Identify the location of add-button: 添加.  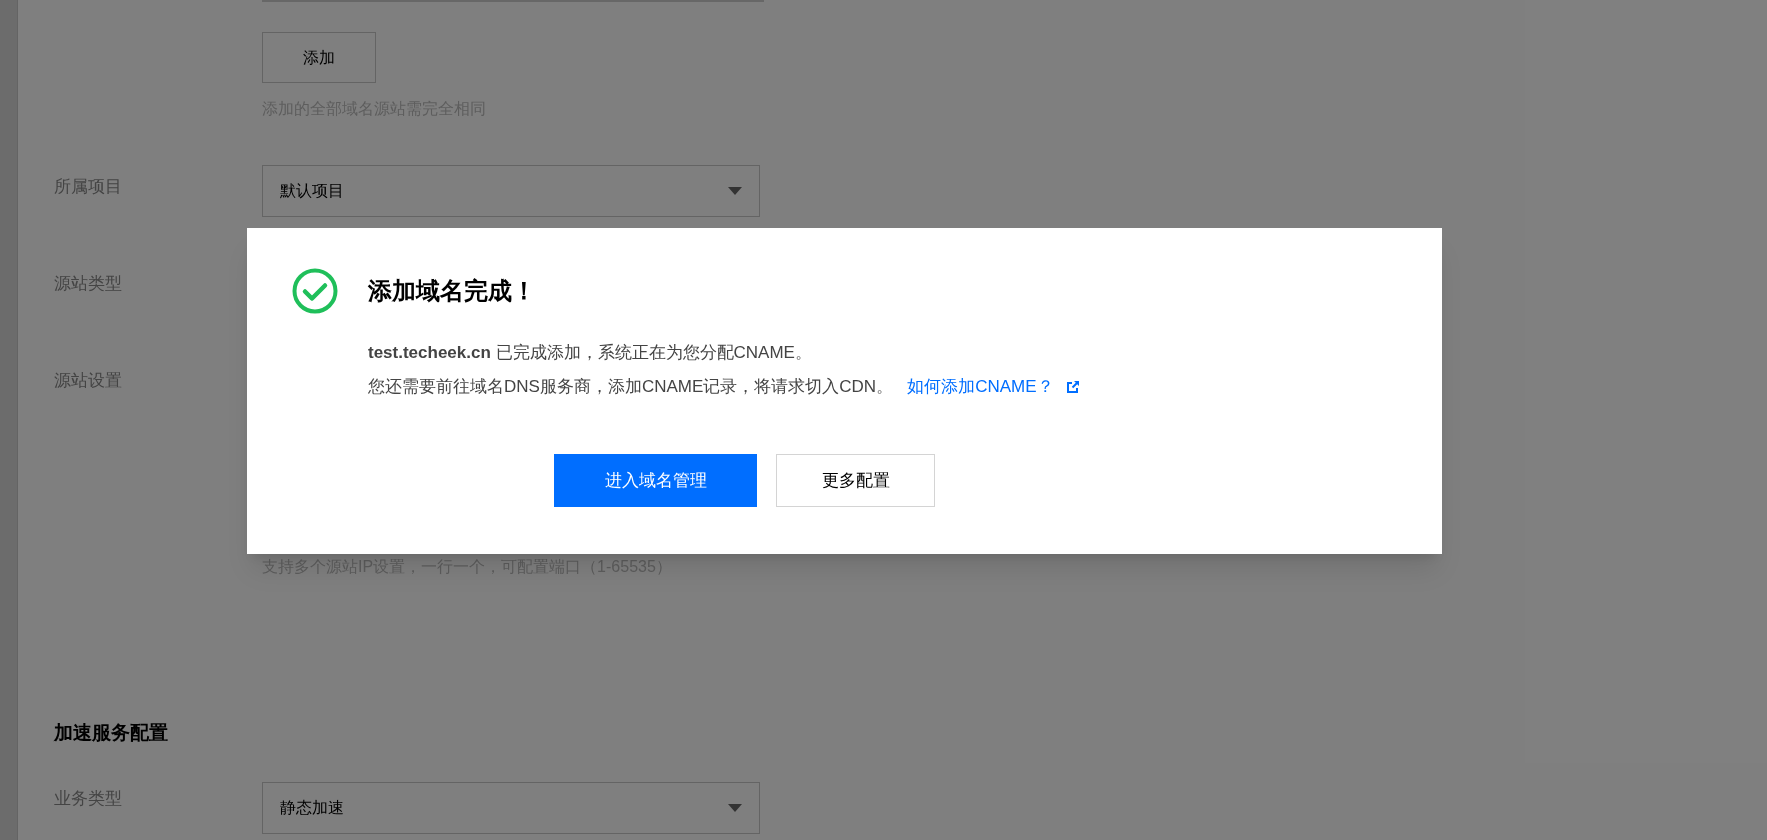
(319, 57).